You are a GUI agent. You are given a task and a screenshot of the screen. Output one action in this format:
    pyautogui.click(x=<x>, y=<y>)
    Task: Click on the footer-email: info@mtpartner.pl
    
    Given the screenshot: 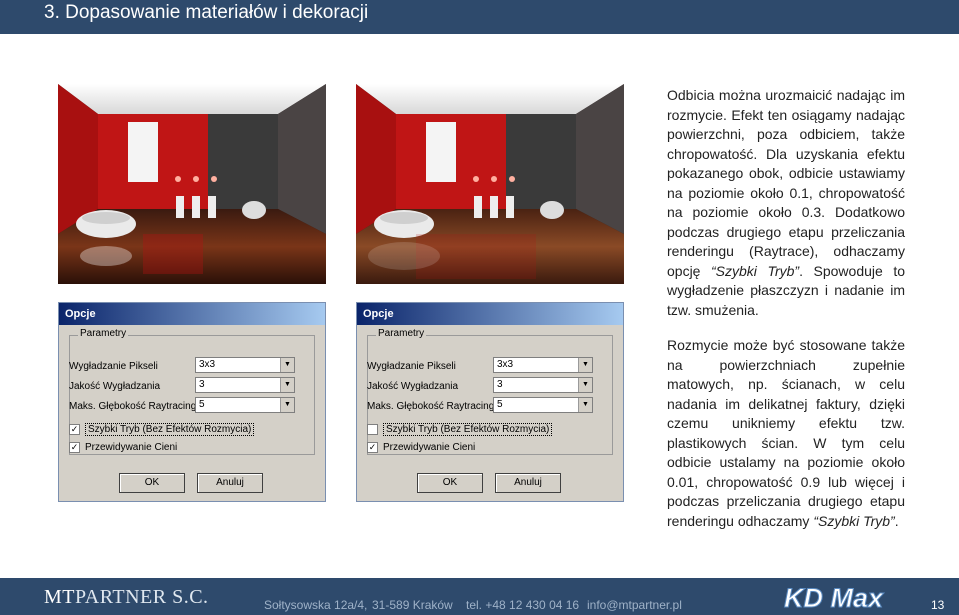 What is the action you would take?
    pyautogui.click(x=634, y=605)
    